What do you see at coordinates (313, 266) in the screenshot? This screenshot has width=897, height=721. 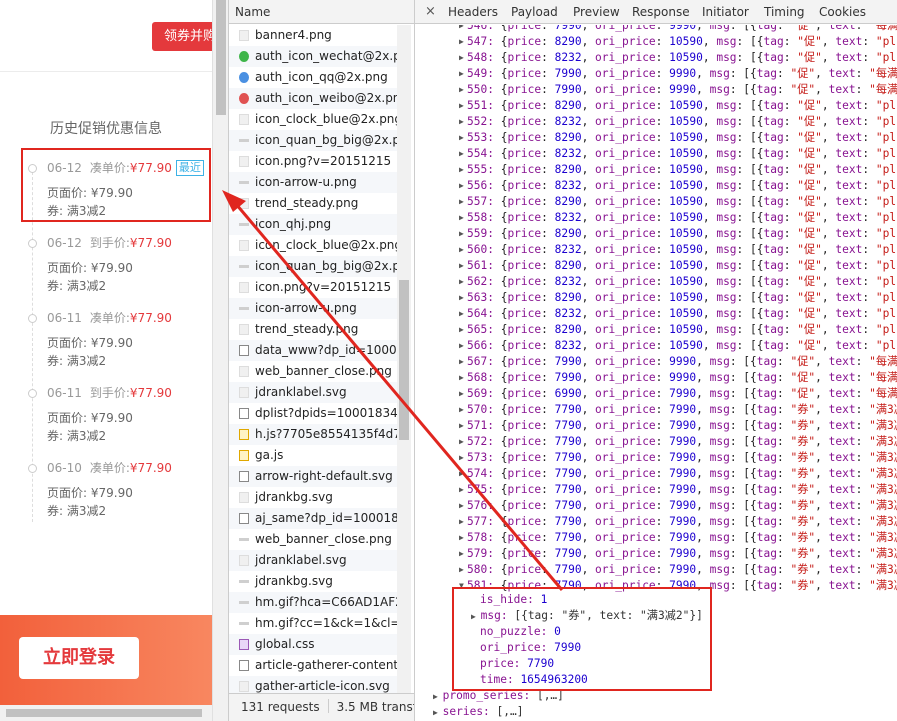 I see `request-row: icon_quan_bg_big@2x.png` at bounding box center [313, 266].